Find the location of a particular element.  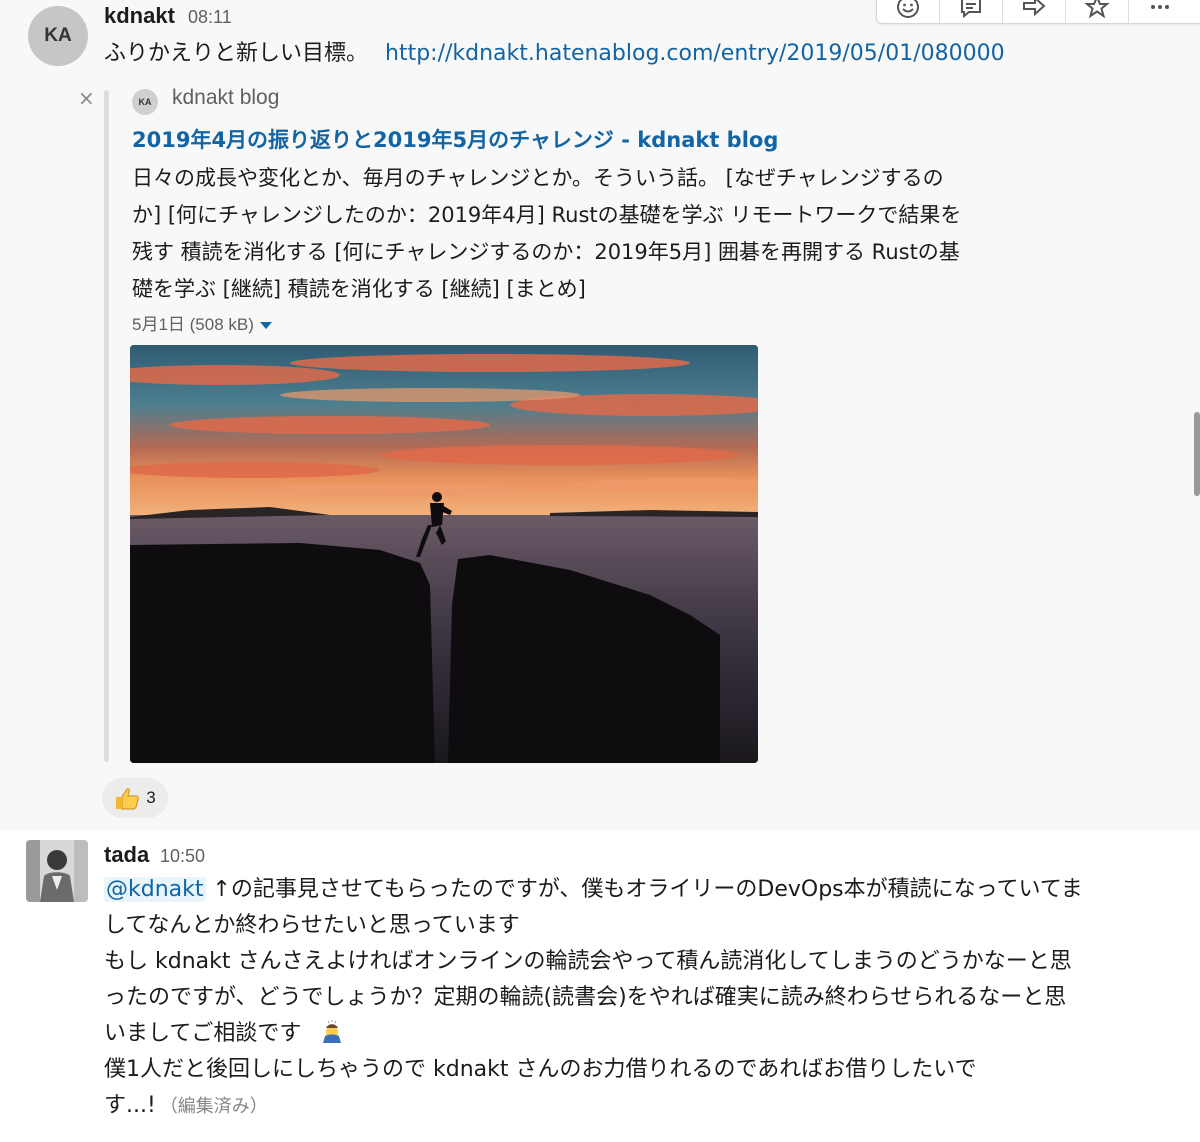

attachment-meta-text: 5月1日 (508 kB) is located at coordinates (193, 324).